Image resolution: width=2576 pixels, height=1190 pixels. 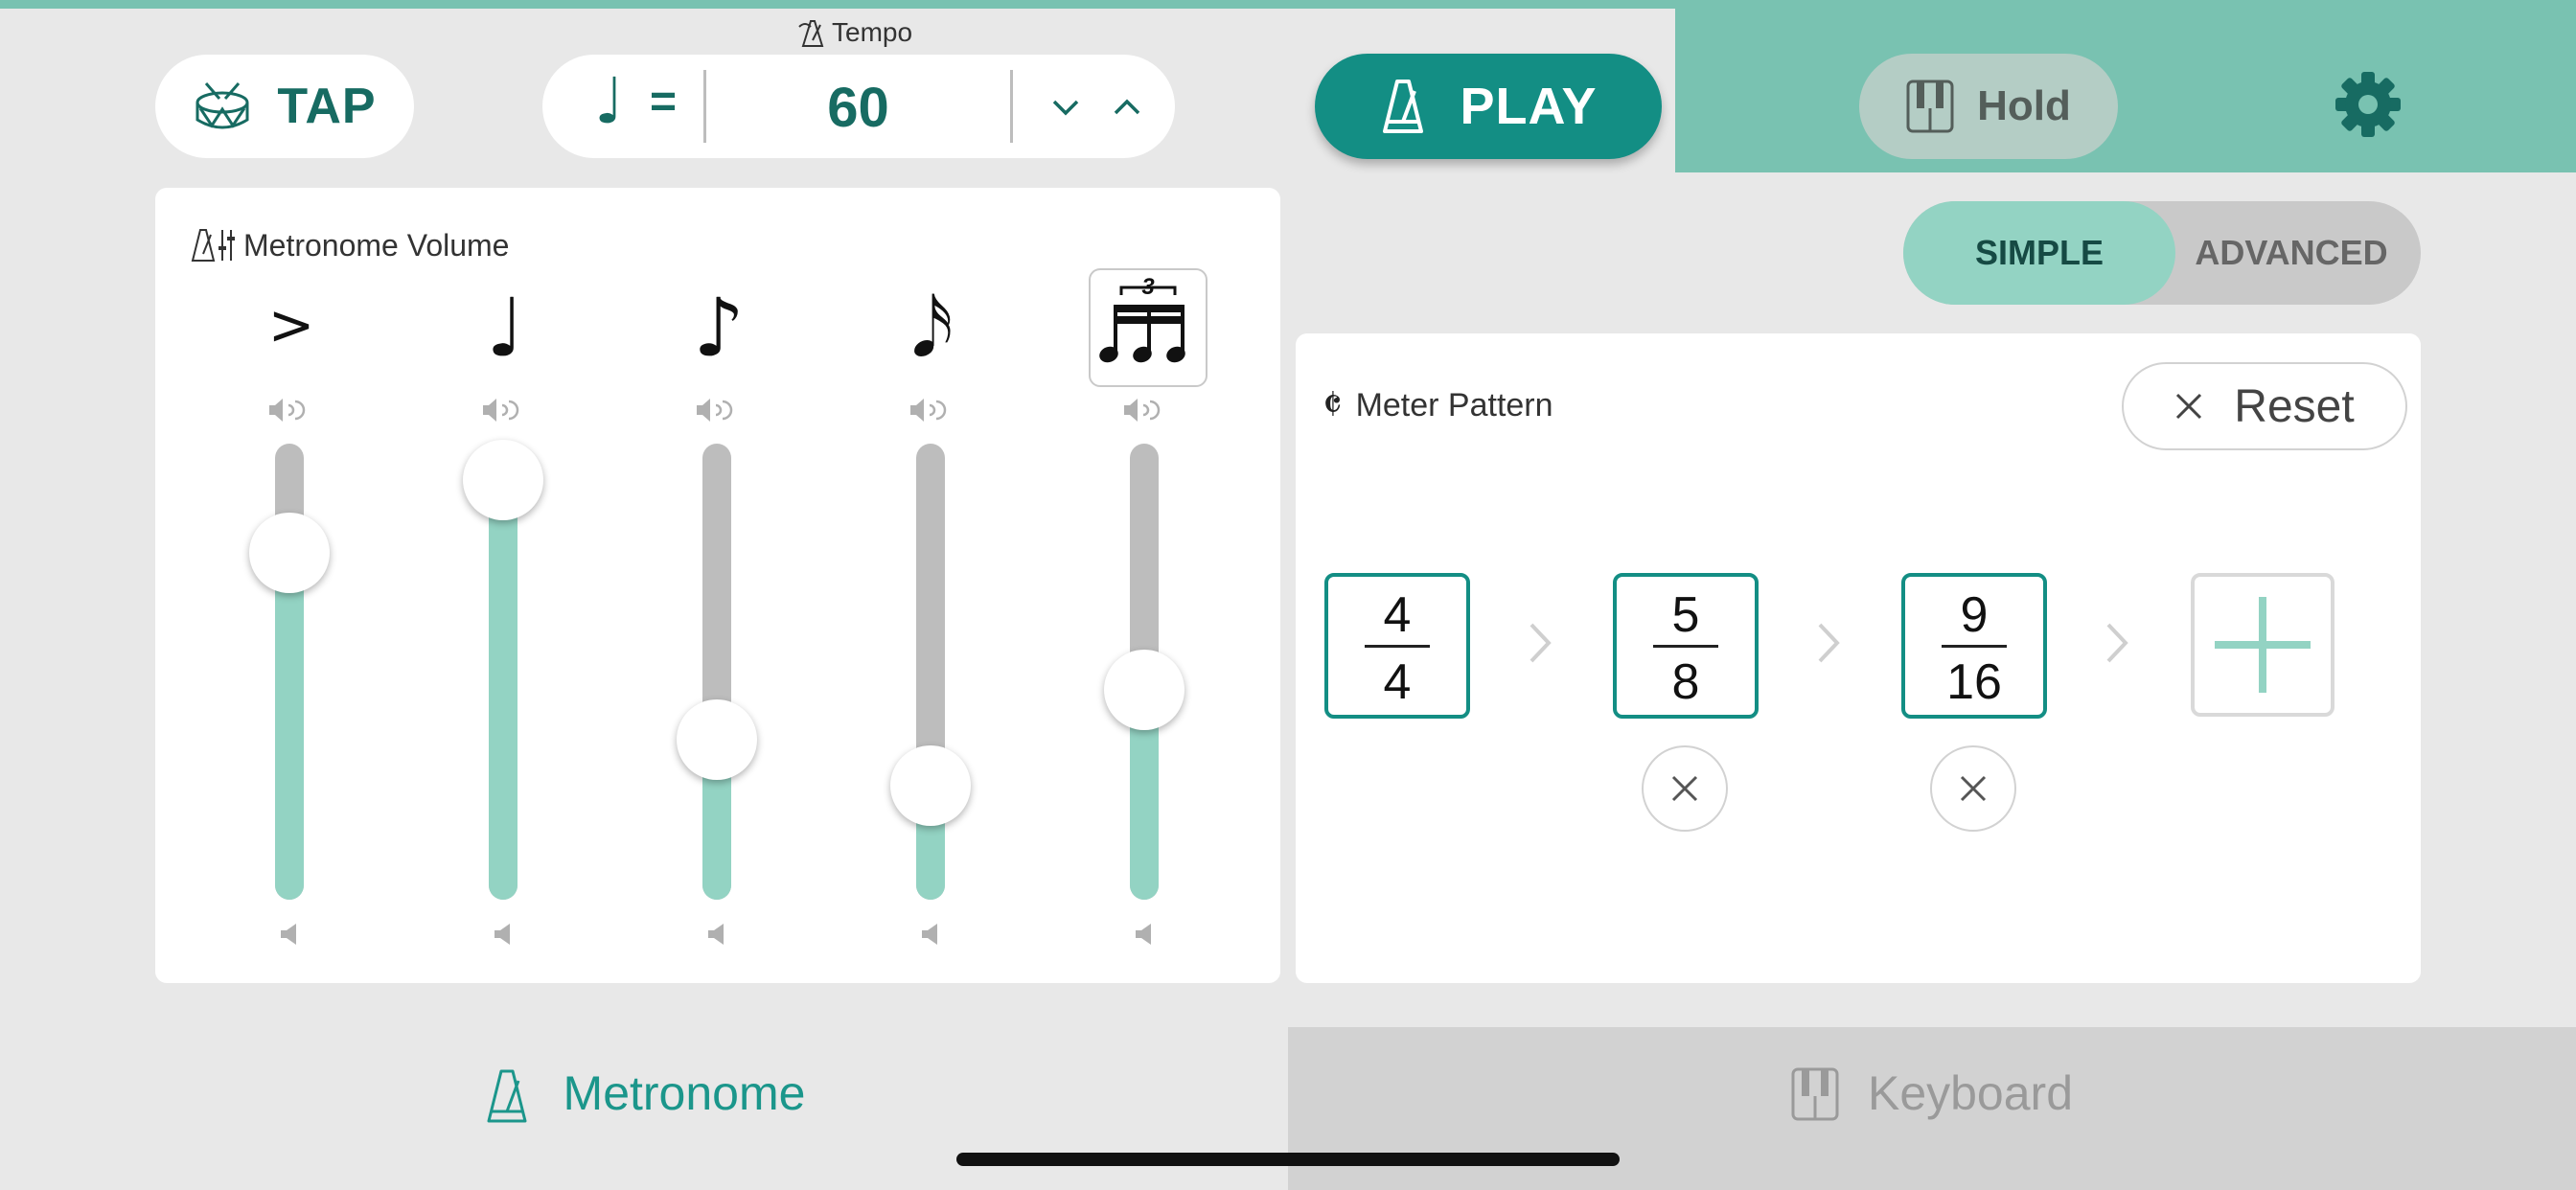 I want to click on triplet-symbol: 3, so click(x=1148, y=327).